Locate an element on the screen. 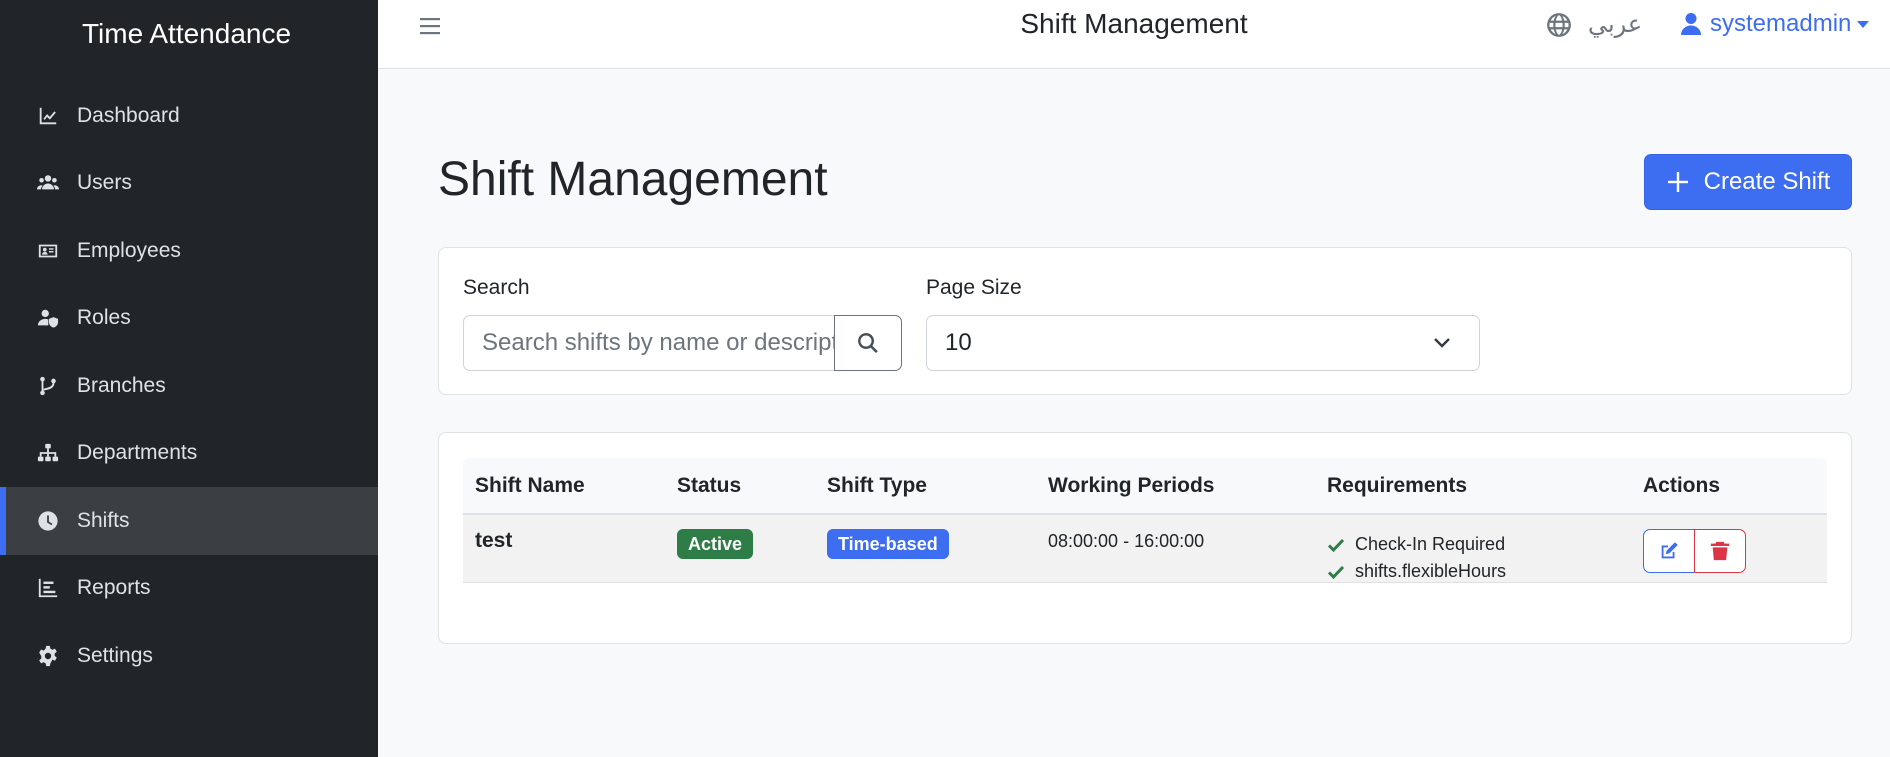 This screenshot has width=1890, height=757. search-label: Search is located at coordinates (496, 287).